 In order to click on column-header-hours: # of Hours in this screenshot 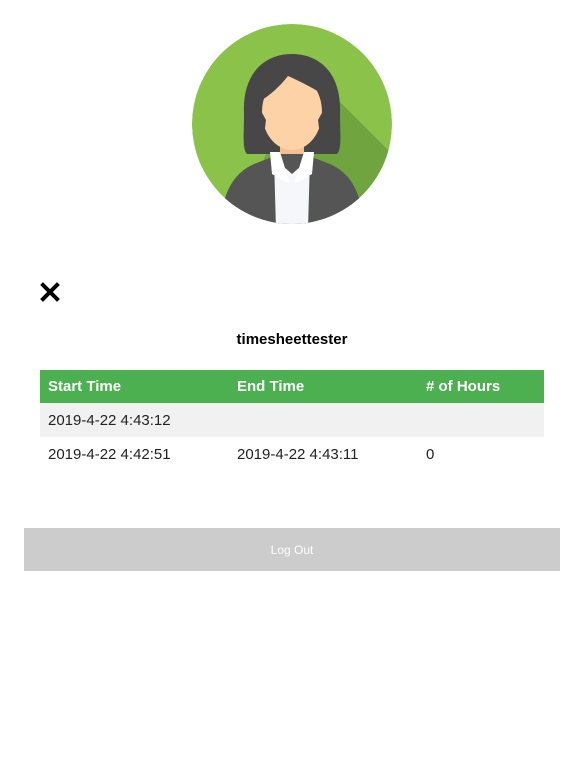, I will do `click(481, 386)`.